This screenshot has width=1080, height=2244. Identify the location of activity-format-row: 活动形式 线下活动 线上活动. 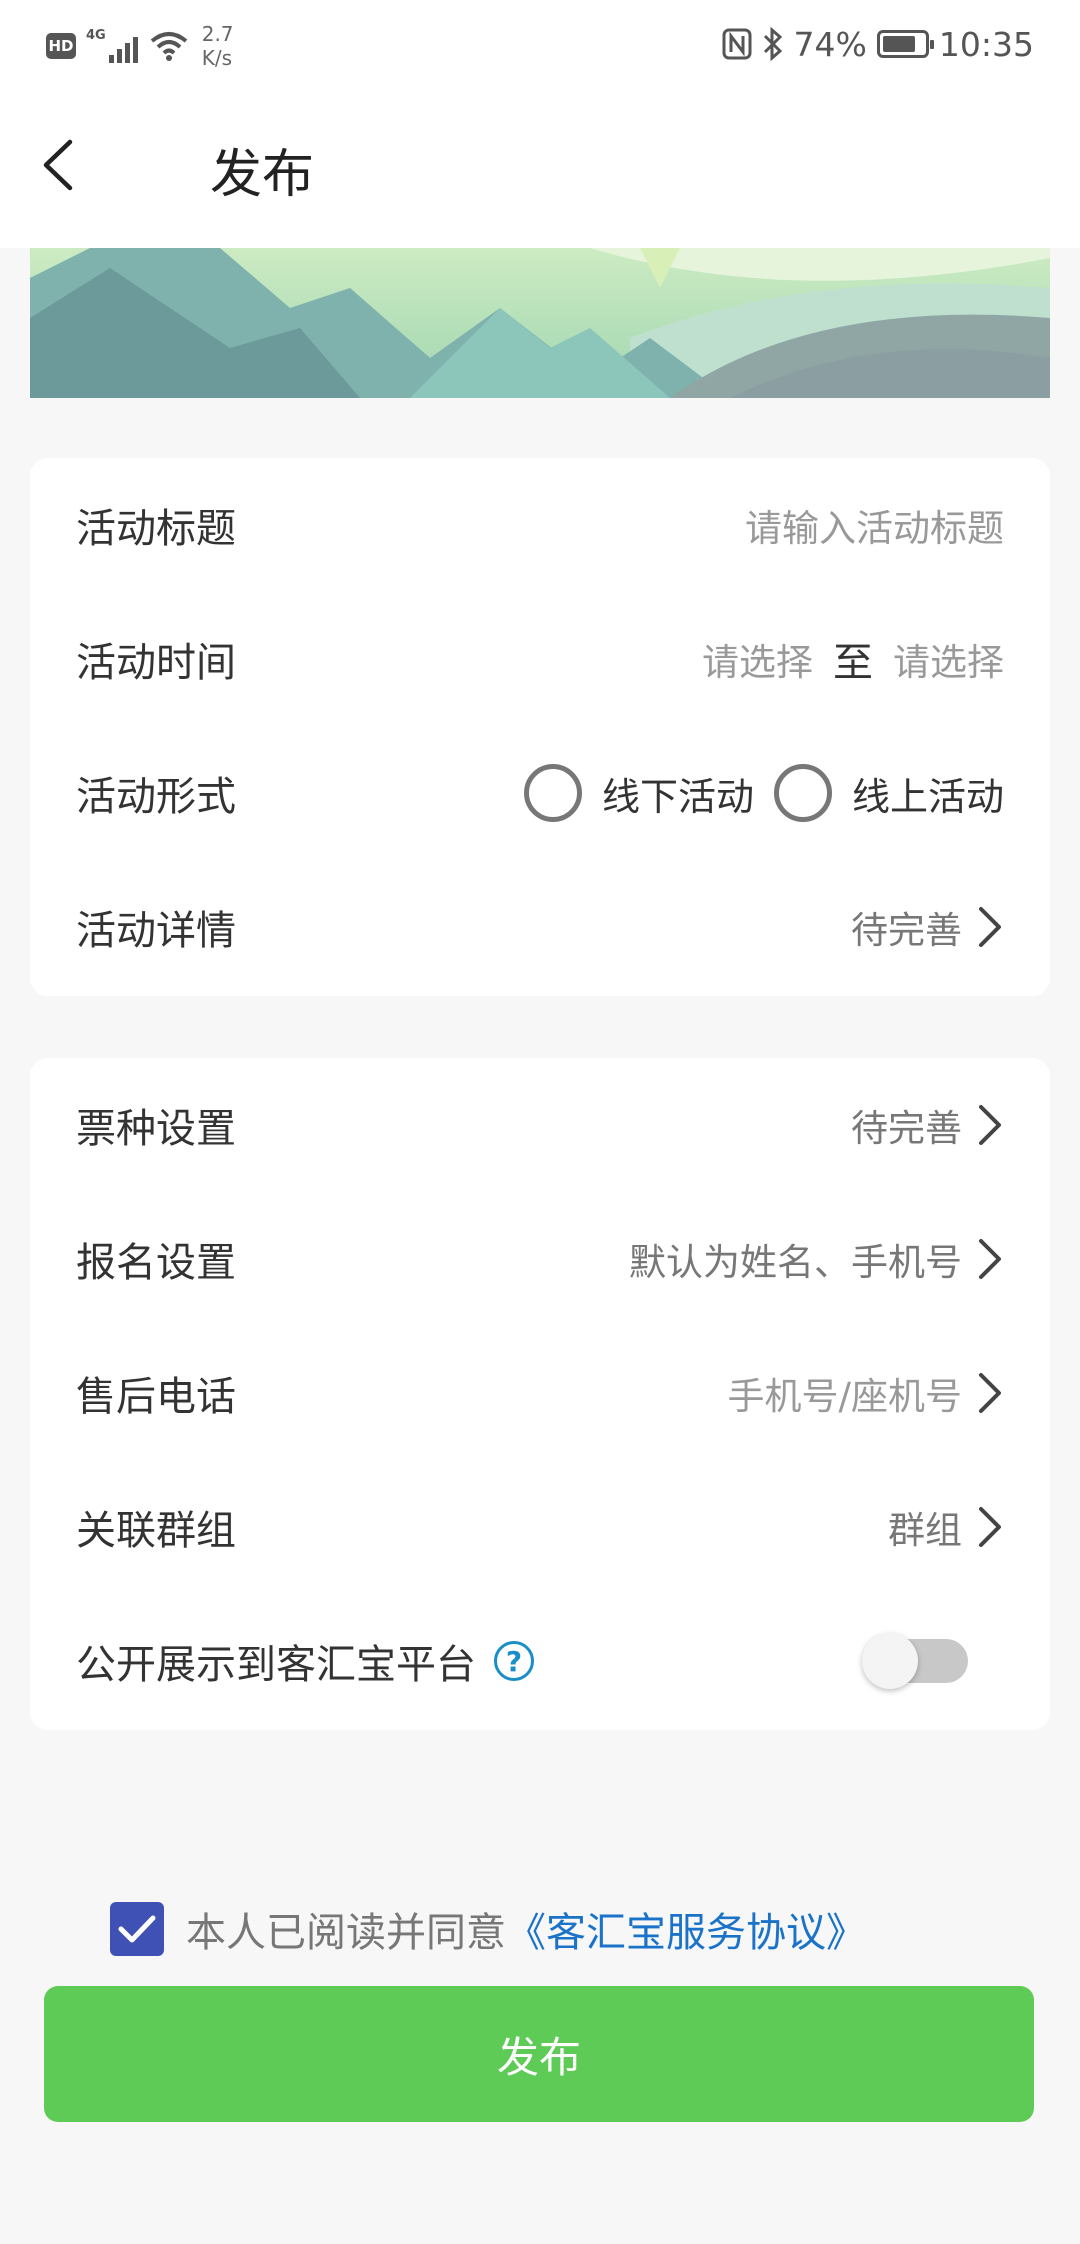
(540, 793).